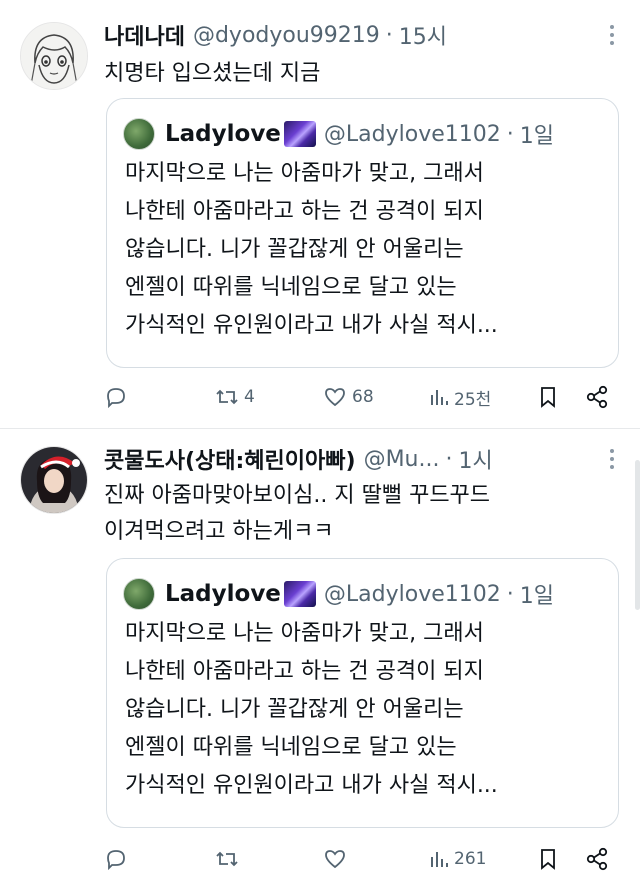  I want to click on tweet-text-line: 이겨먹으려고 하는게ㅋㅋ, so click(219, 531).